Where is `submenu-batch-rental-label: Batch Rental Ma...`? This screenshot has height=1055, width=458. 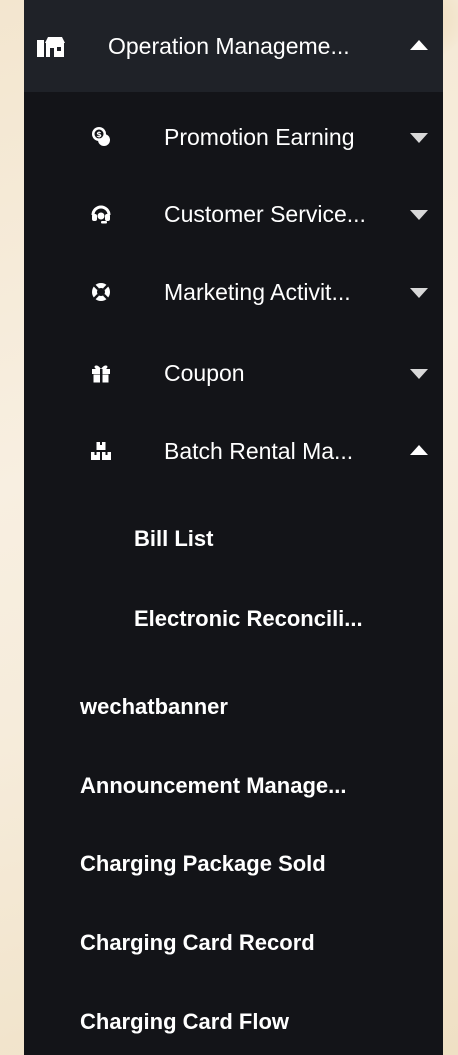
submenu-batch-rental-label: Batch Rental Ma... is located at coordinates (259, 451).